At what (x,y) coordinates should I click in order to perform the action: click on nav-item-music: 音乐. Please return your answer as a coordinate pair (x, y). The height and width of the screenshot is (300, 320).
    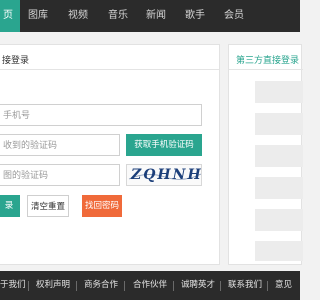
    Looking at the image, I should click on (118, 16).